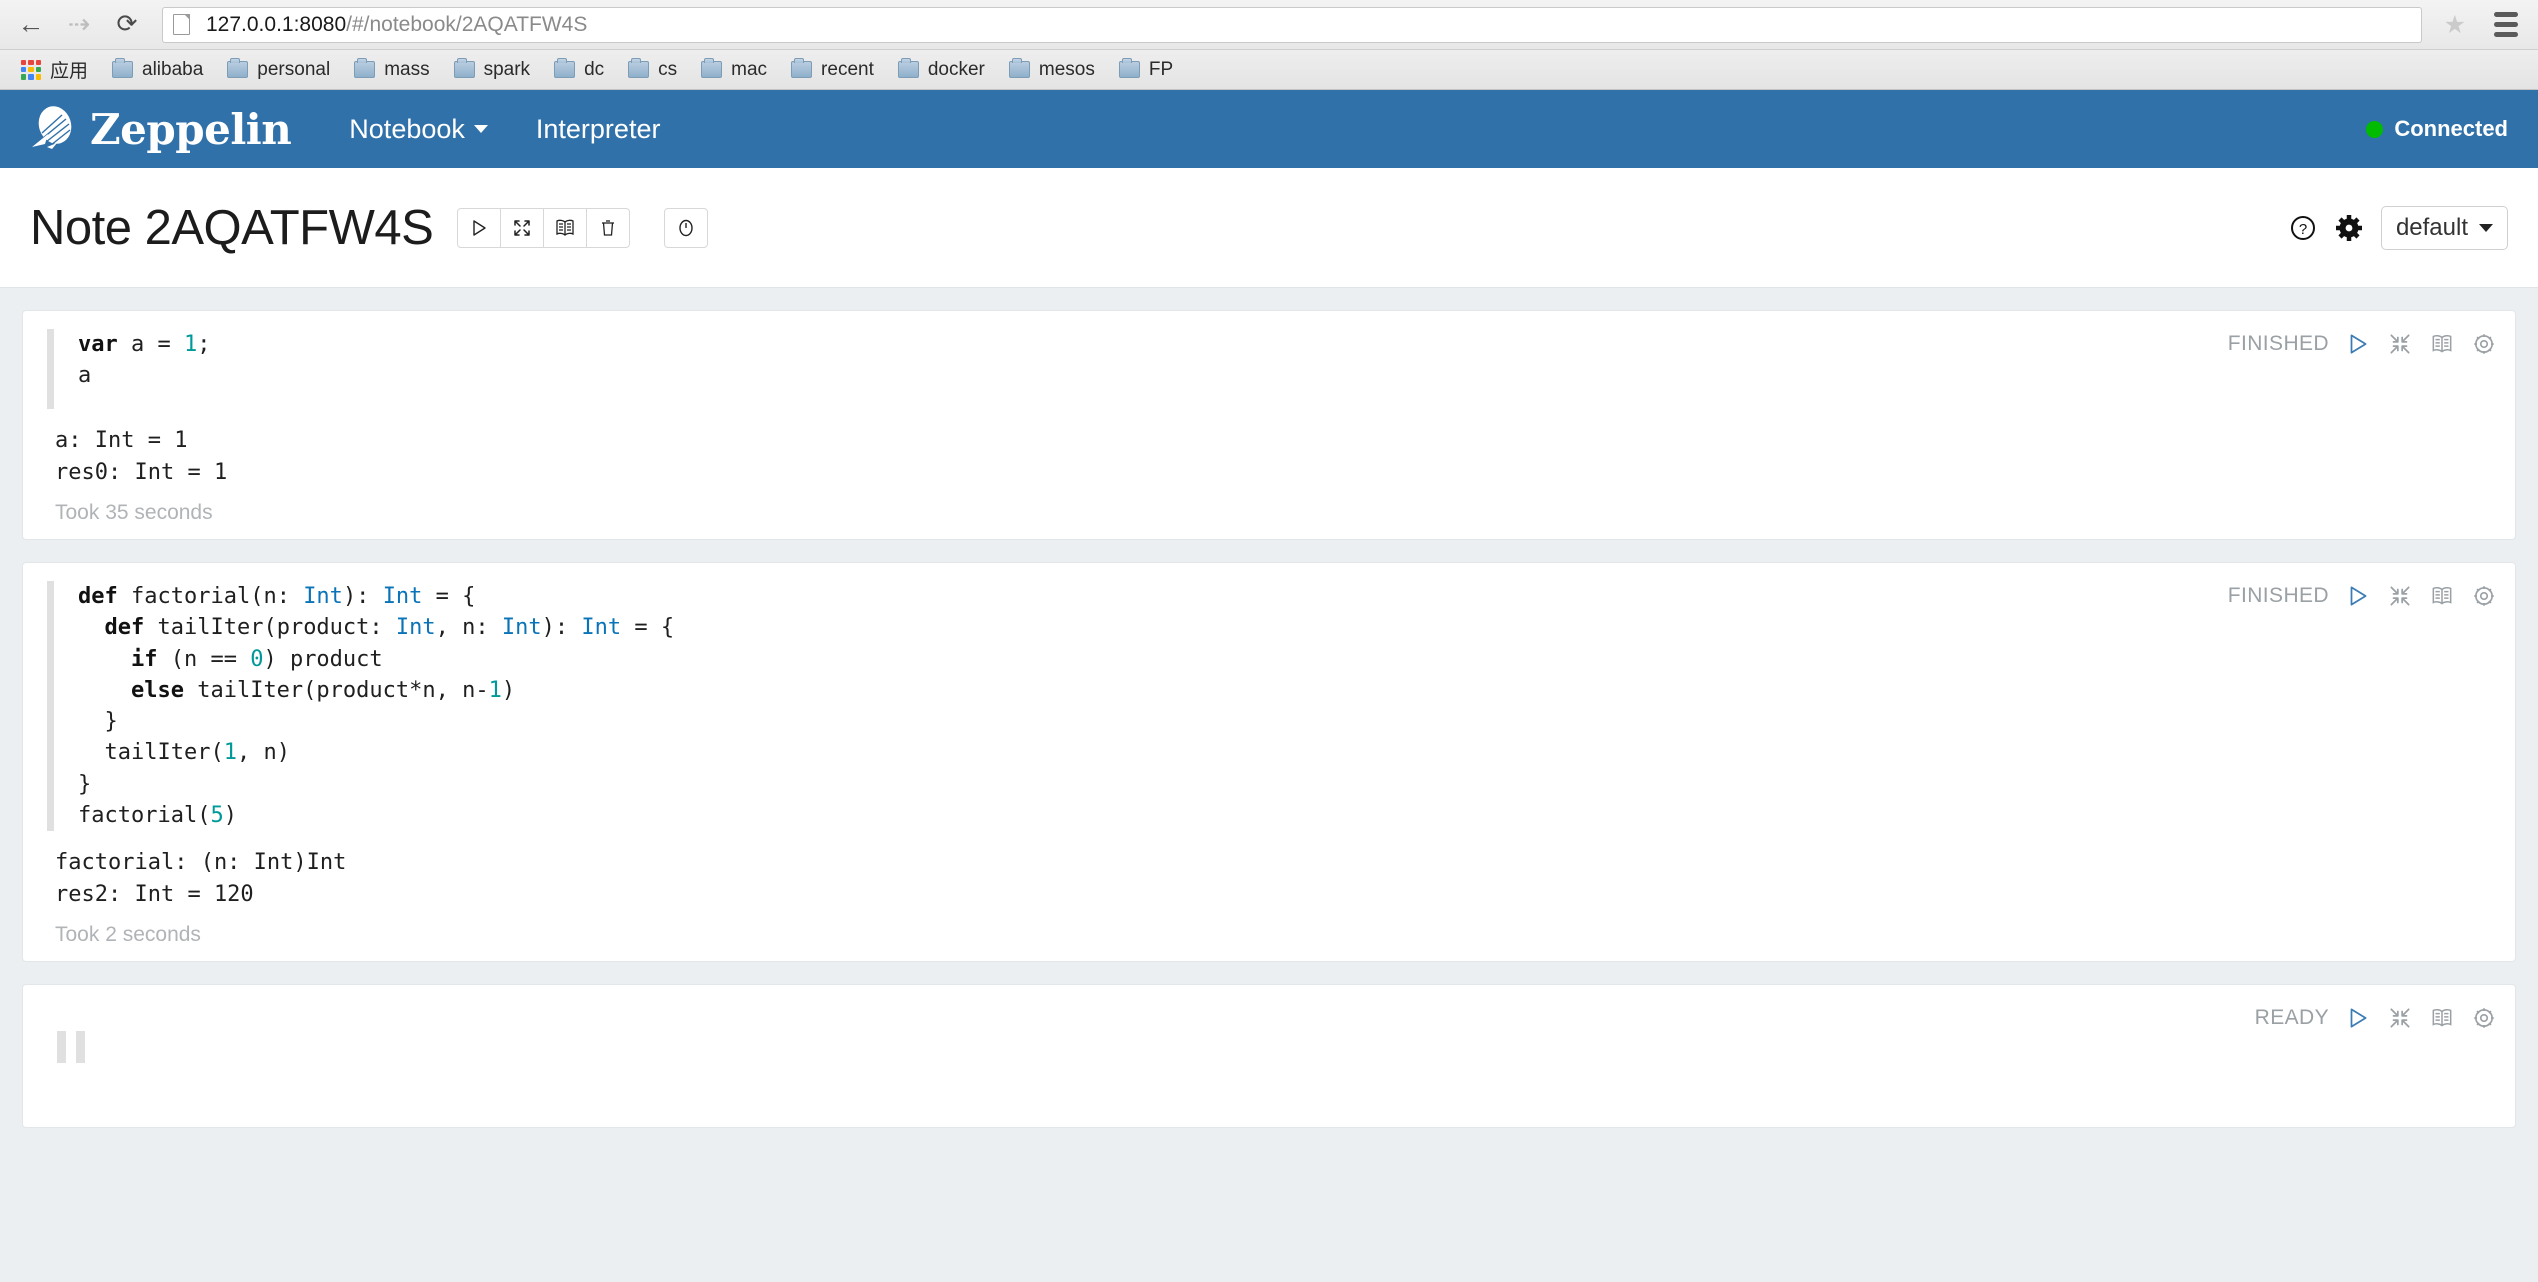 The height and width of the screenshot is (1282, 2538). I want to click on bookmark-star-icon: ★, so click(2455, 25).